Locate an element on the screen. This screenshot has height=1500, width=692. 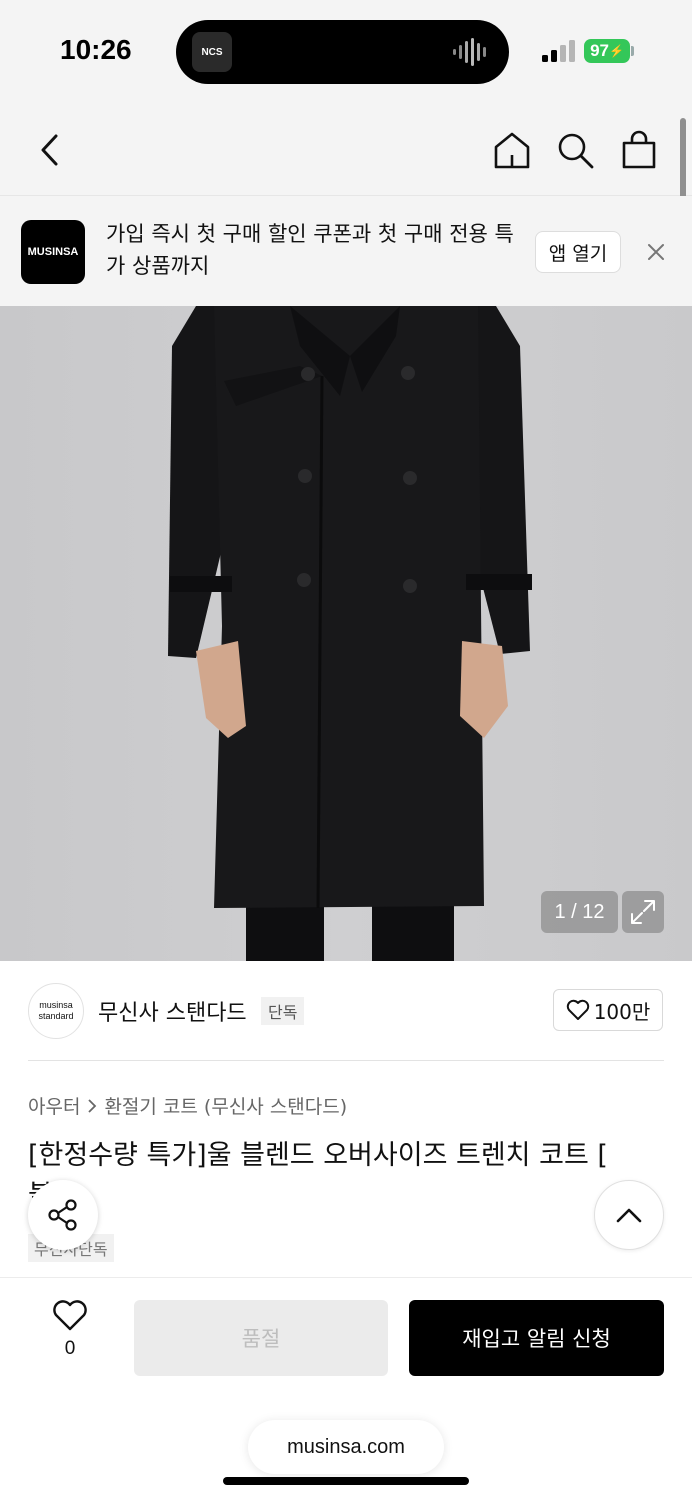
home-indicator is located at coordinates (346, 1481).